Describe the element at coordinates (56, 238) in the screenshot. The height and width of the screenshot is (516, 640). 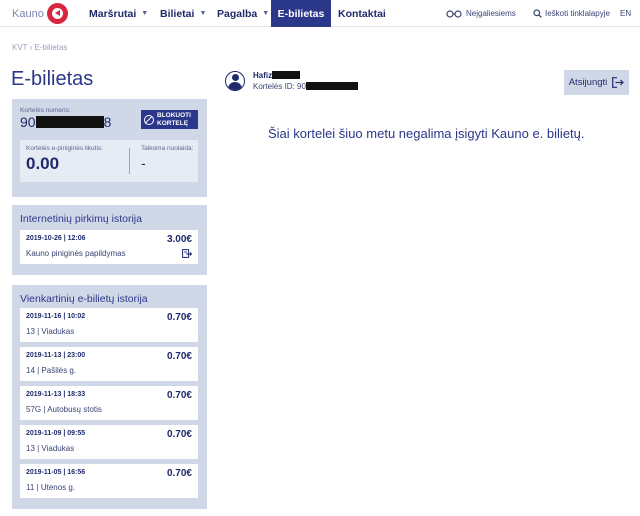
I see `entry-date: 2019-10-26 | 12:06` at that location.